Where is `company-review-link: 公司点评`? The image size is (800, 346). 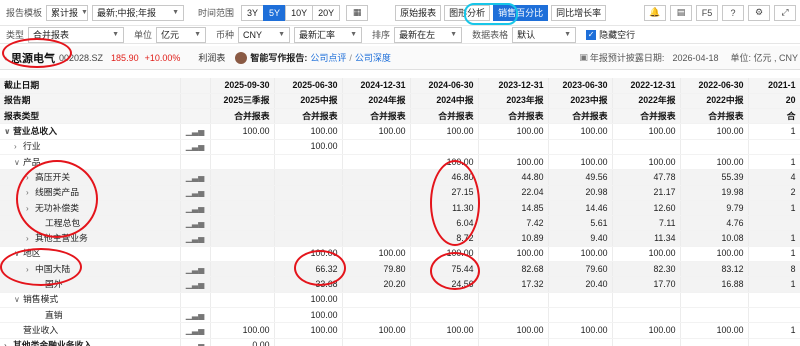 company-review-link: 公司点评 is located at coordinates (328, 57).